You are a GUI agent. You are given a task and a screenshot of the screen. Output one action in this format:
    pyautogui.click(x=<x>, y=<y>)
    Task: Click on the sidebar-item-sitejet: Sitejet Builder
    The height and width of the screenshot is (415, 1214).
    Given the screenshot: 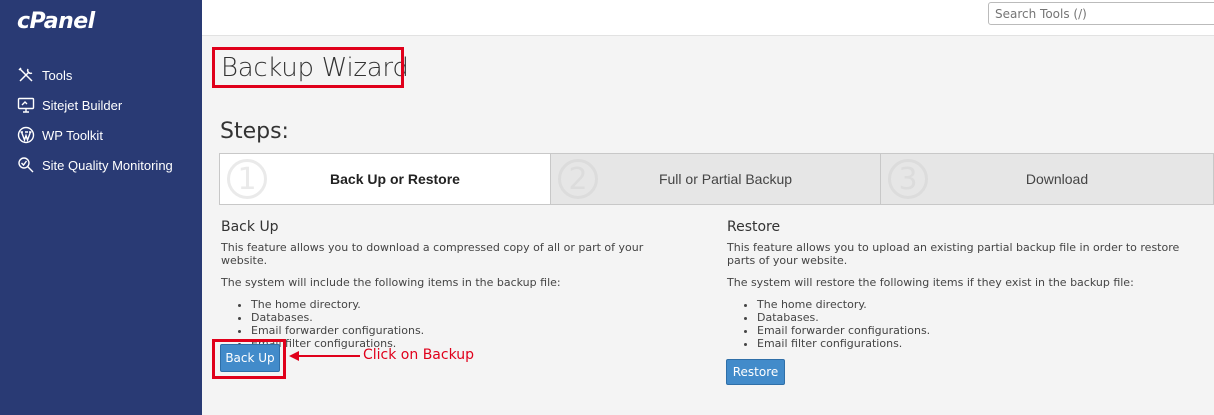 What is the action you would take?
    pyautogui.click(x=101, y=105)
    